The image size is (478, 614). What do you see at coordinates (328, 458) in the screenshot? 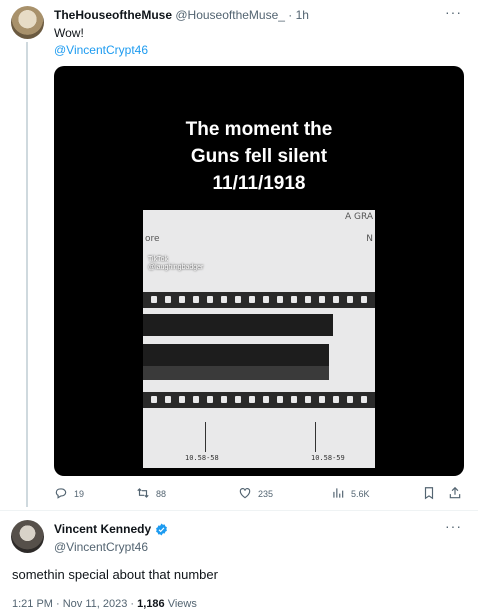
I see `time-marker-label: 10.58-59` at bounding box center [328, 458].